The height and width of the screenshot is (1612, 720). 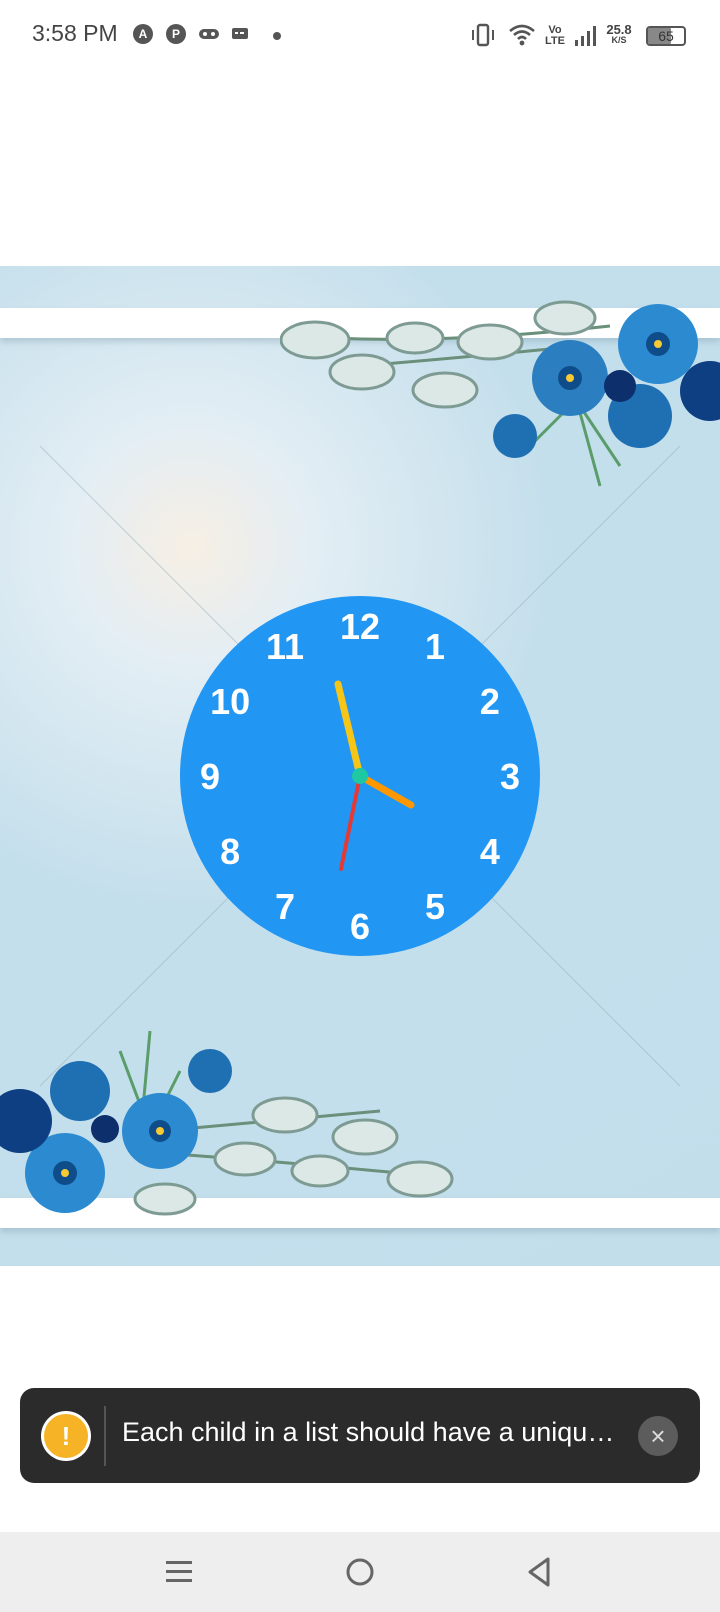 What do you see at coordinates (510, 776) in the screenshot?
I see `clock-number-3: 3` at bounding box center [510, 776].